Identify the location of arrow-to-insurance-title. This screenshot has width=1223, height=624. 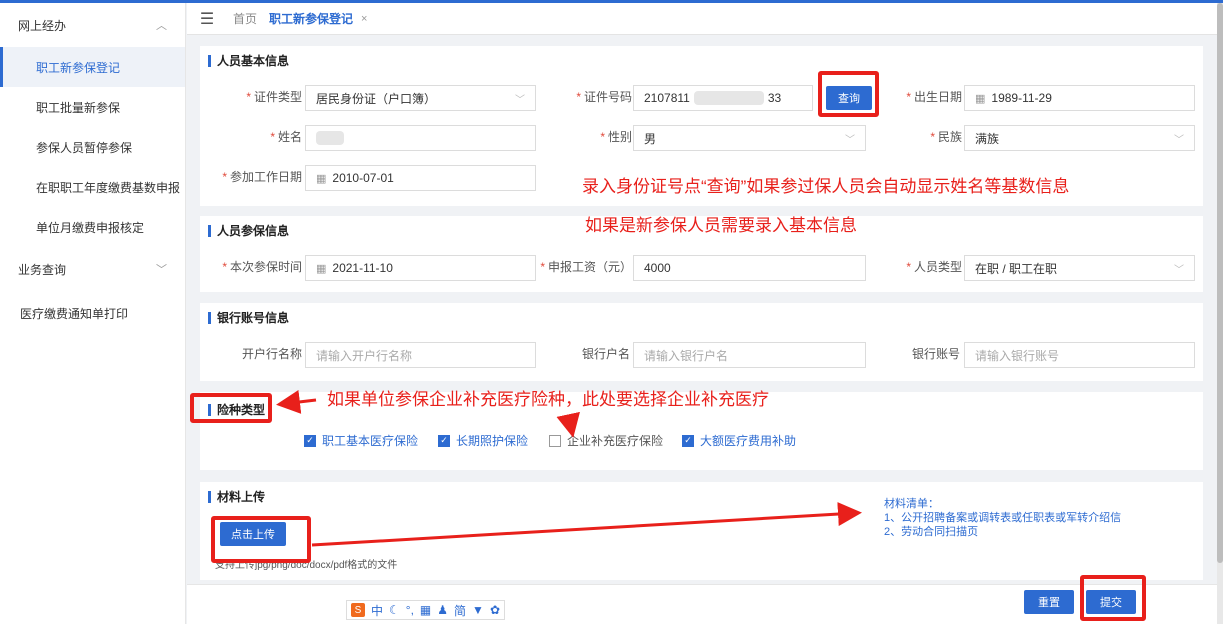
(296, 401).